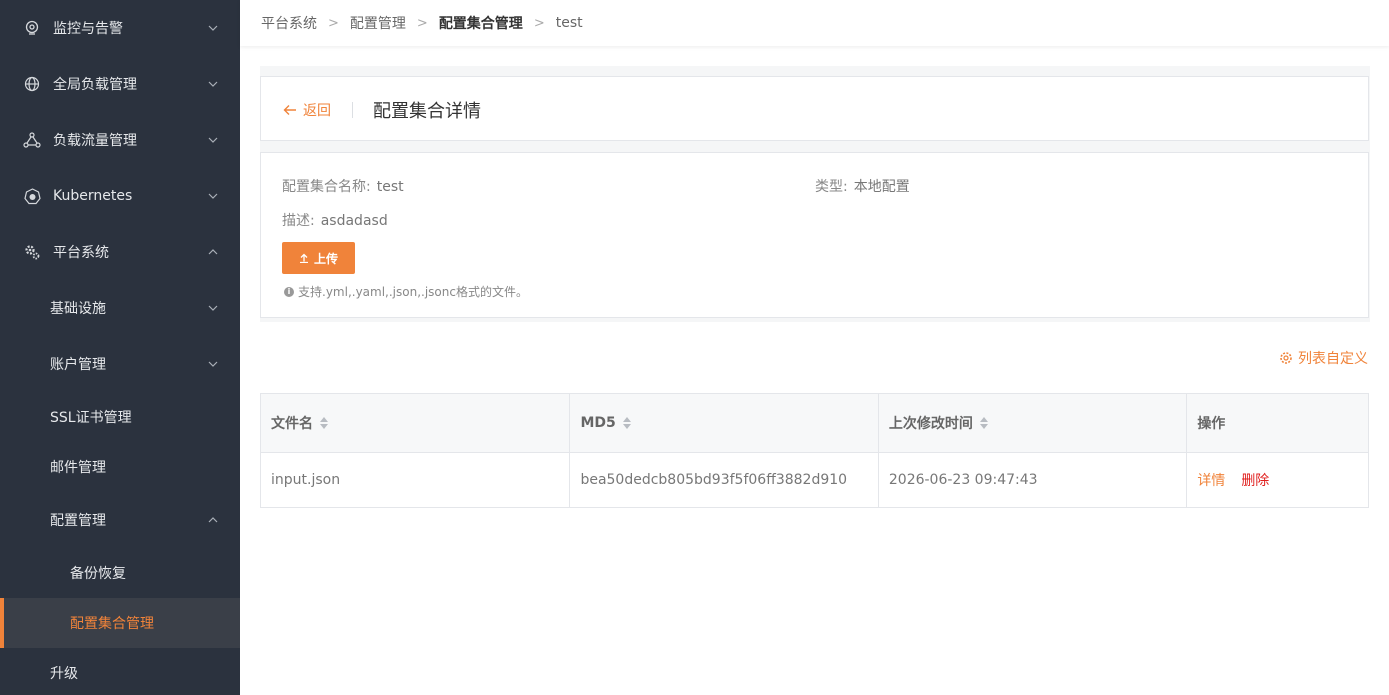 Image resolution: width=1389 pixels, height=695 pixels. I want to click on sidebar-item-infrastructure: 基础设施, so click(120, 308).